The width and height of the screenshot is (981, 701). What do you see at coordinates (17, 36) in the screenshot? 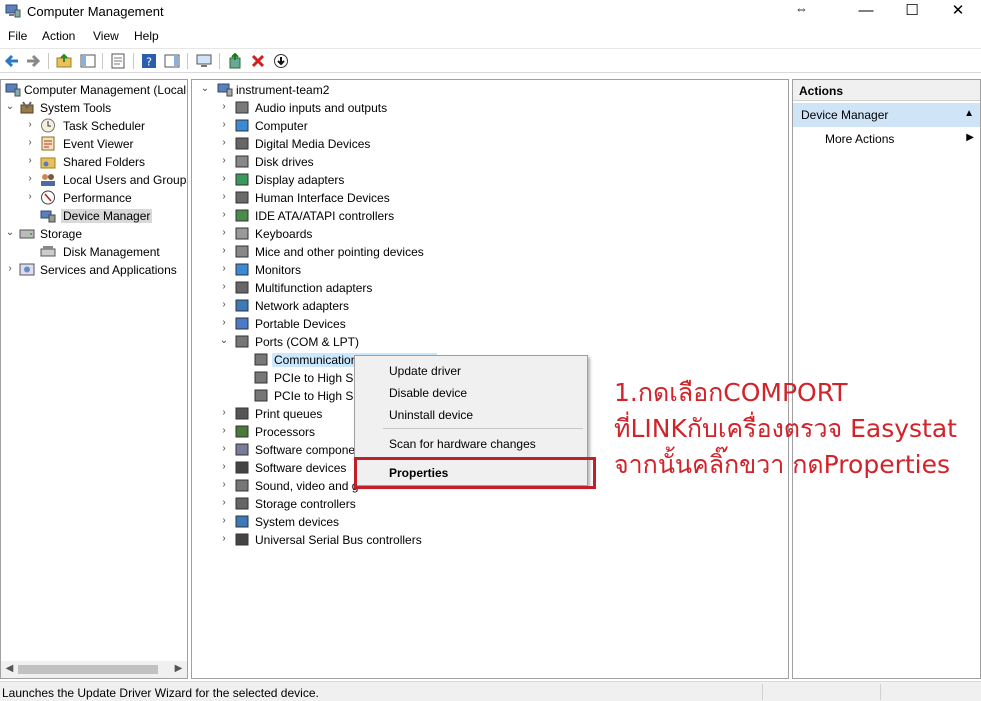
I see `menu-file: File` at bounding box center [17, 36].